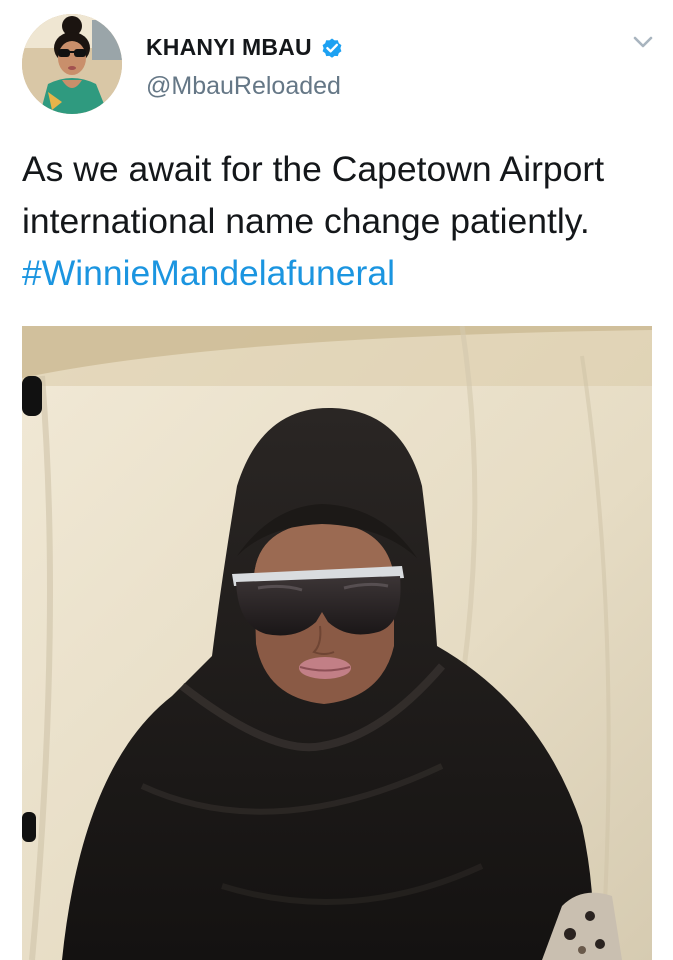  I want to click on author-name-row: KHANYI MBAU, so click(245, 47).